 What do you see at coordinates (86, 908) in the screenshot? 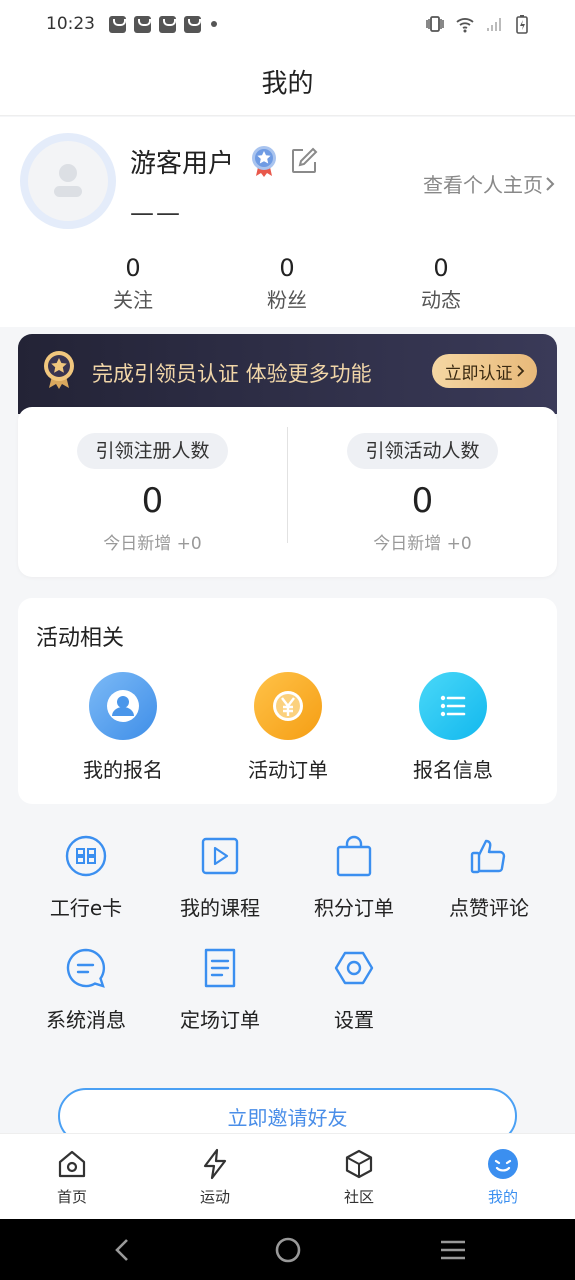
I see `grid-item-label: 工行e卡` at bounding box center [86, 908].